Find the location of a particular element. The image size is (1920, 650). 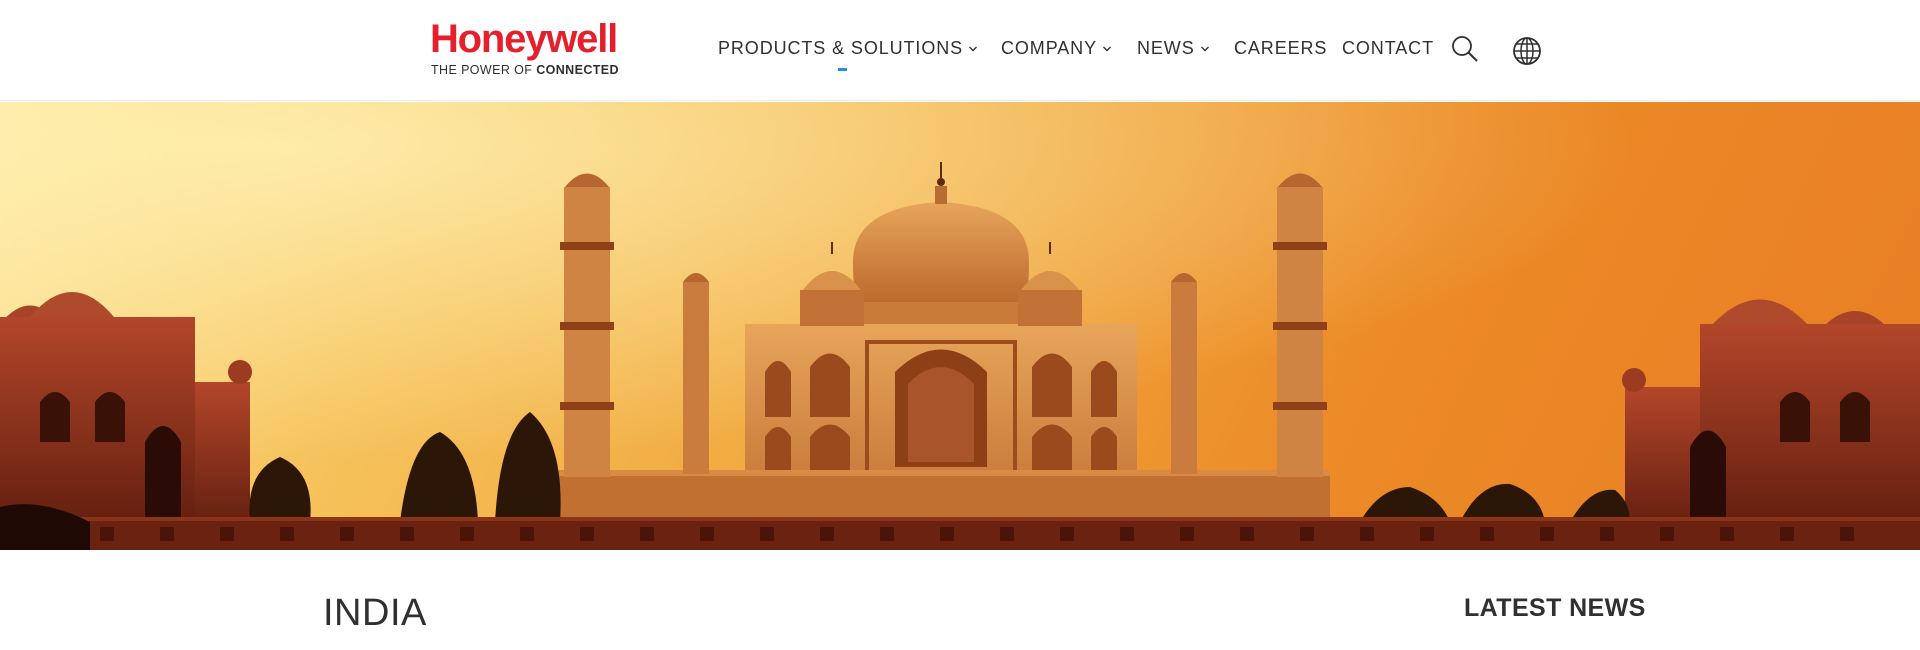

honeywell-logo: Honeywell THE POWER OF CONNECTED is located at coordinates (530, 49).